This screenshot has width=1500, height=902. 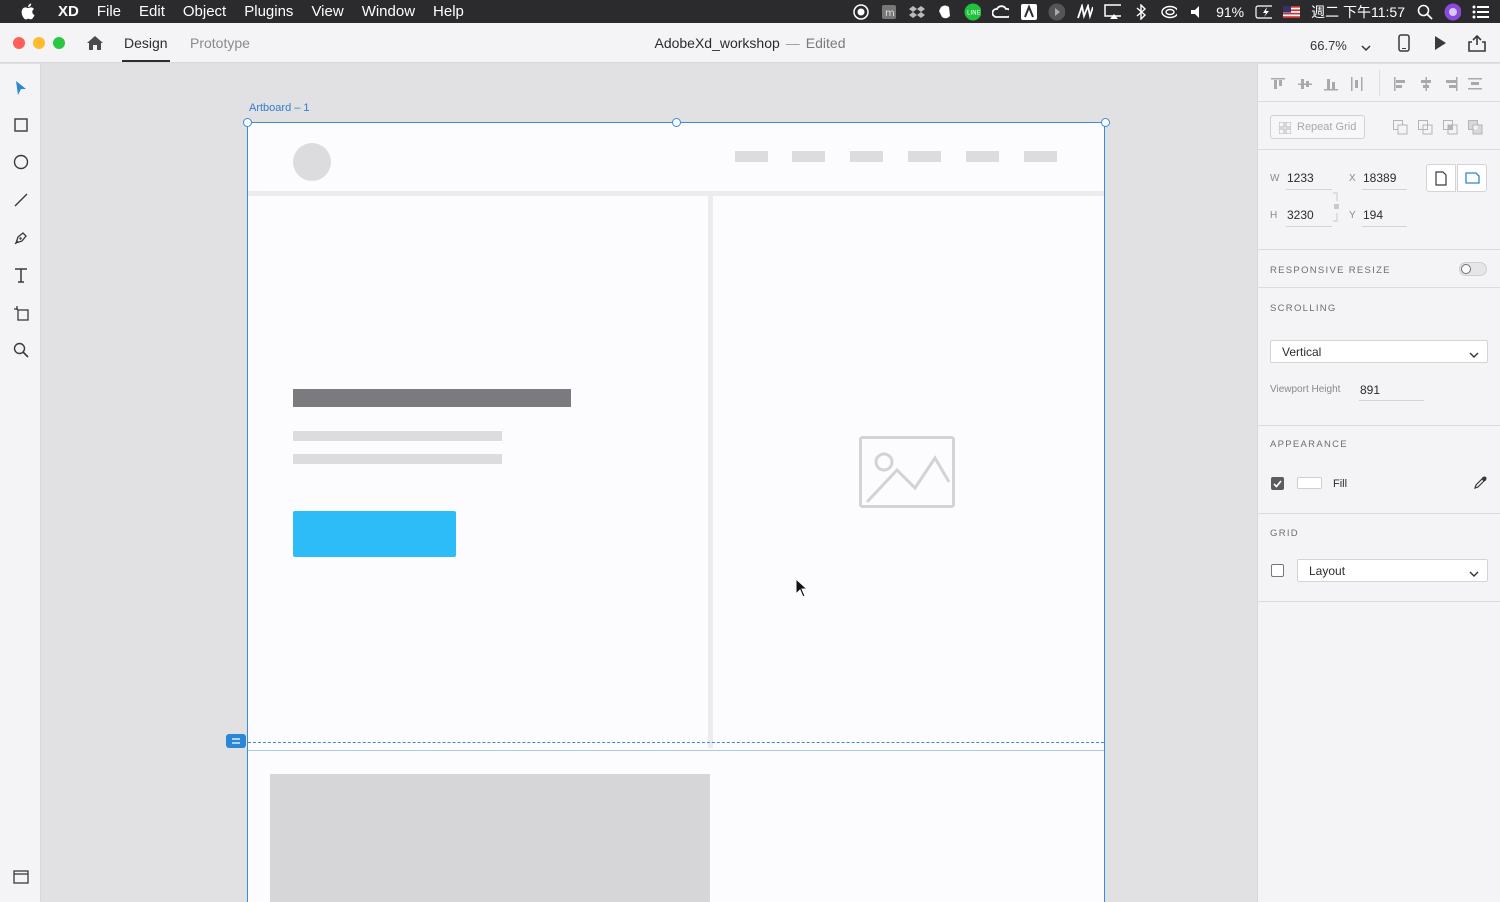 I want to click on distribute-horizontal-icon, so click(x=1475, y=84).